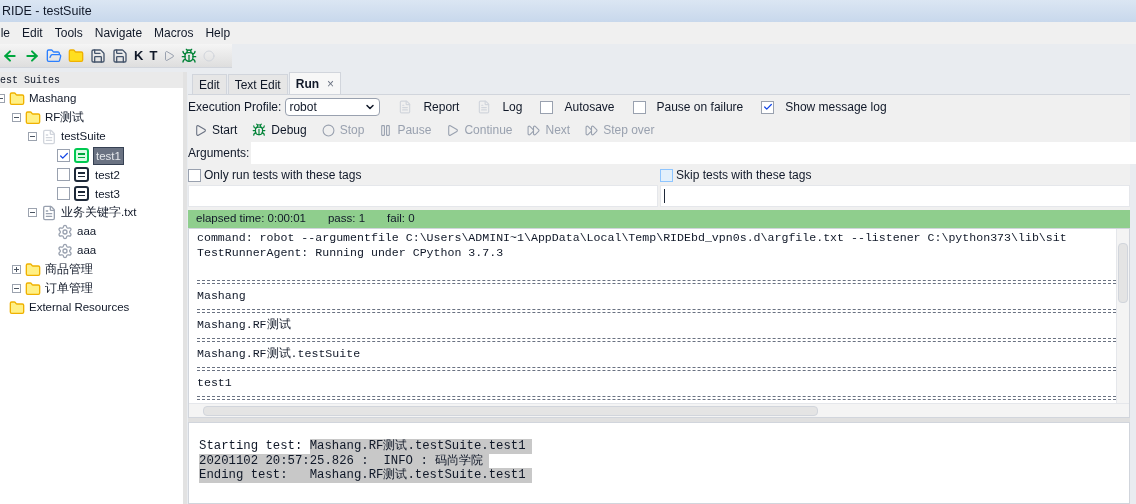  I want to click on console-line: Mashang.RF测试.testSuite, so click(279, 354).